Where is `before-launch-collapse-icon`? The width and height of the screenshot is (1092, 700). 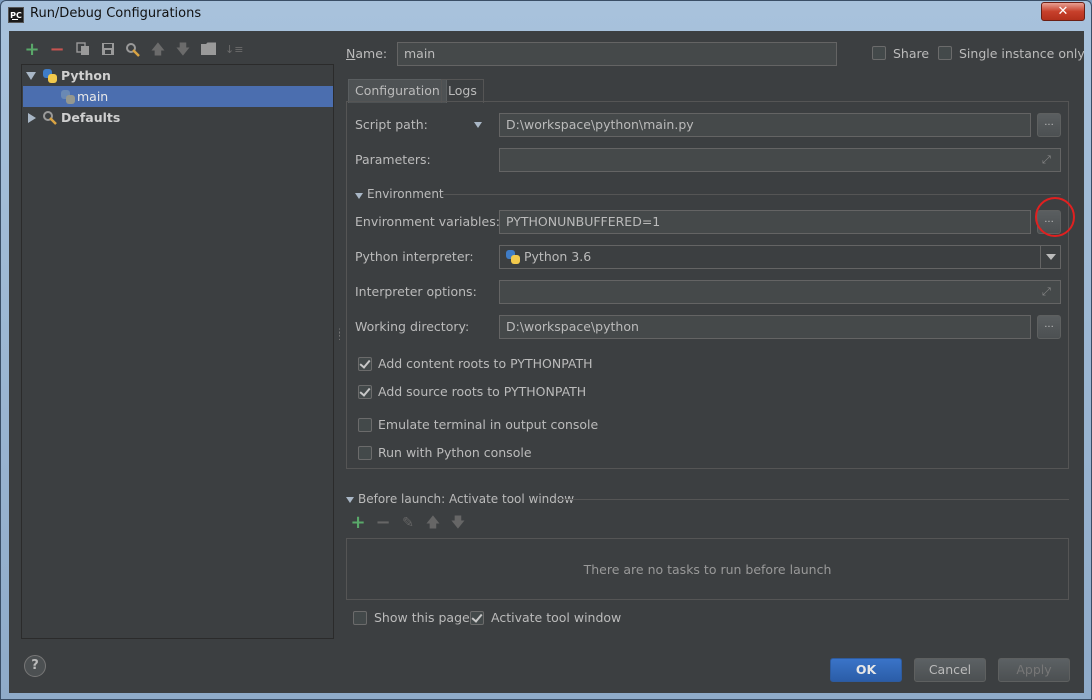
before-launch-collapse-icon is located at coordinates (350, 500).